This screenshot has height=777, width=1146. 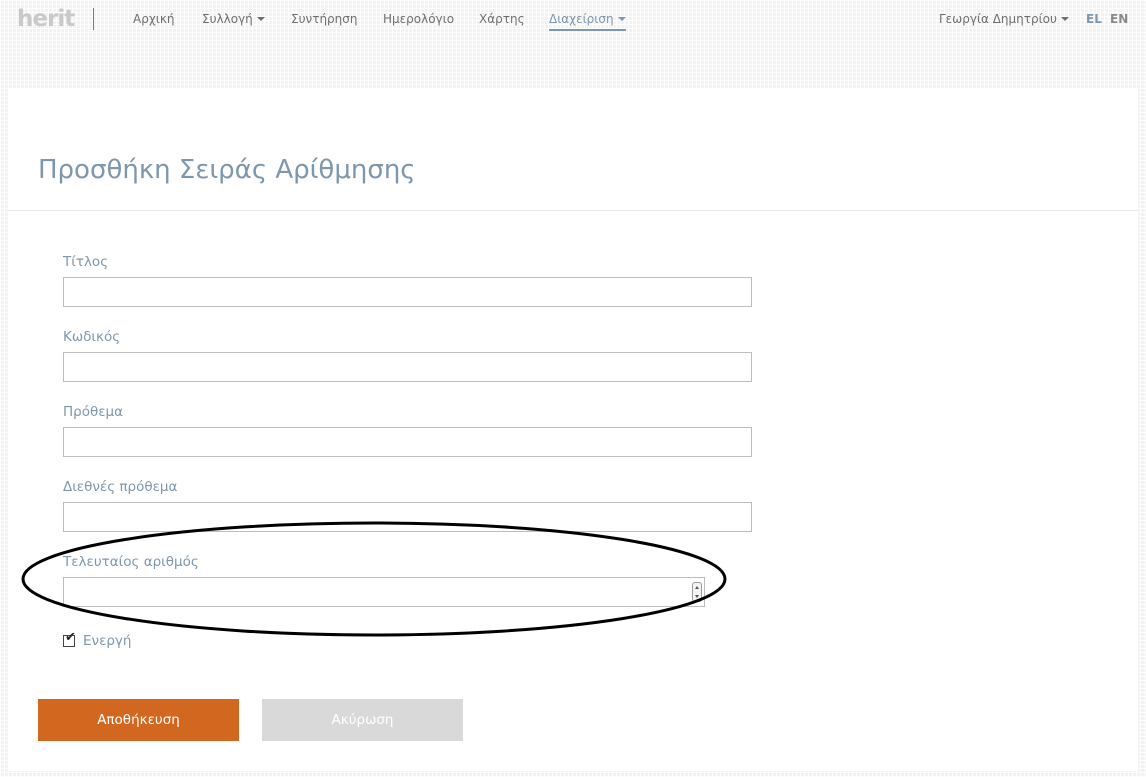 I want to click on title-label: Τίτλος, so click(x=86, y=262).